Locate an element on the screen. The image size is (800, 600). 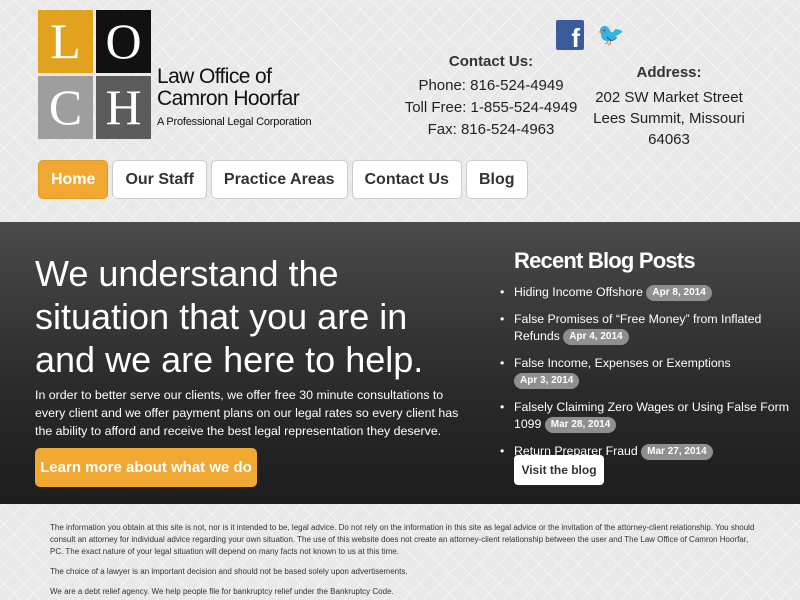
logo-letter-l: L is located at coordinates (65, 41).